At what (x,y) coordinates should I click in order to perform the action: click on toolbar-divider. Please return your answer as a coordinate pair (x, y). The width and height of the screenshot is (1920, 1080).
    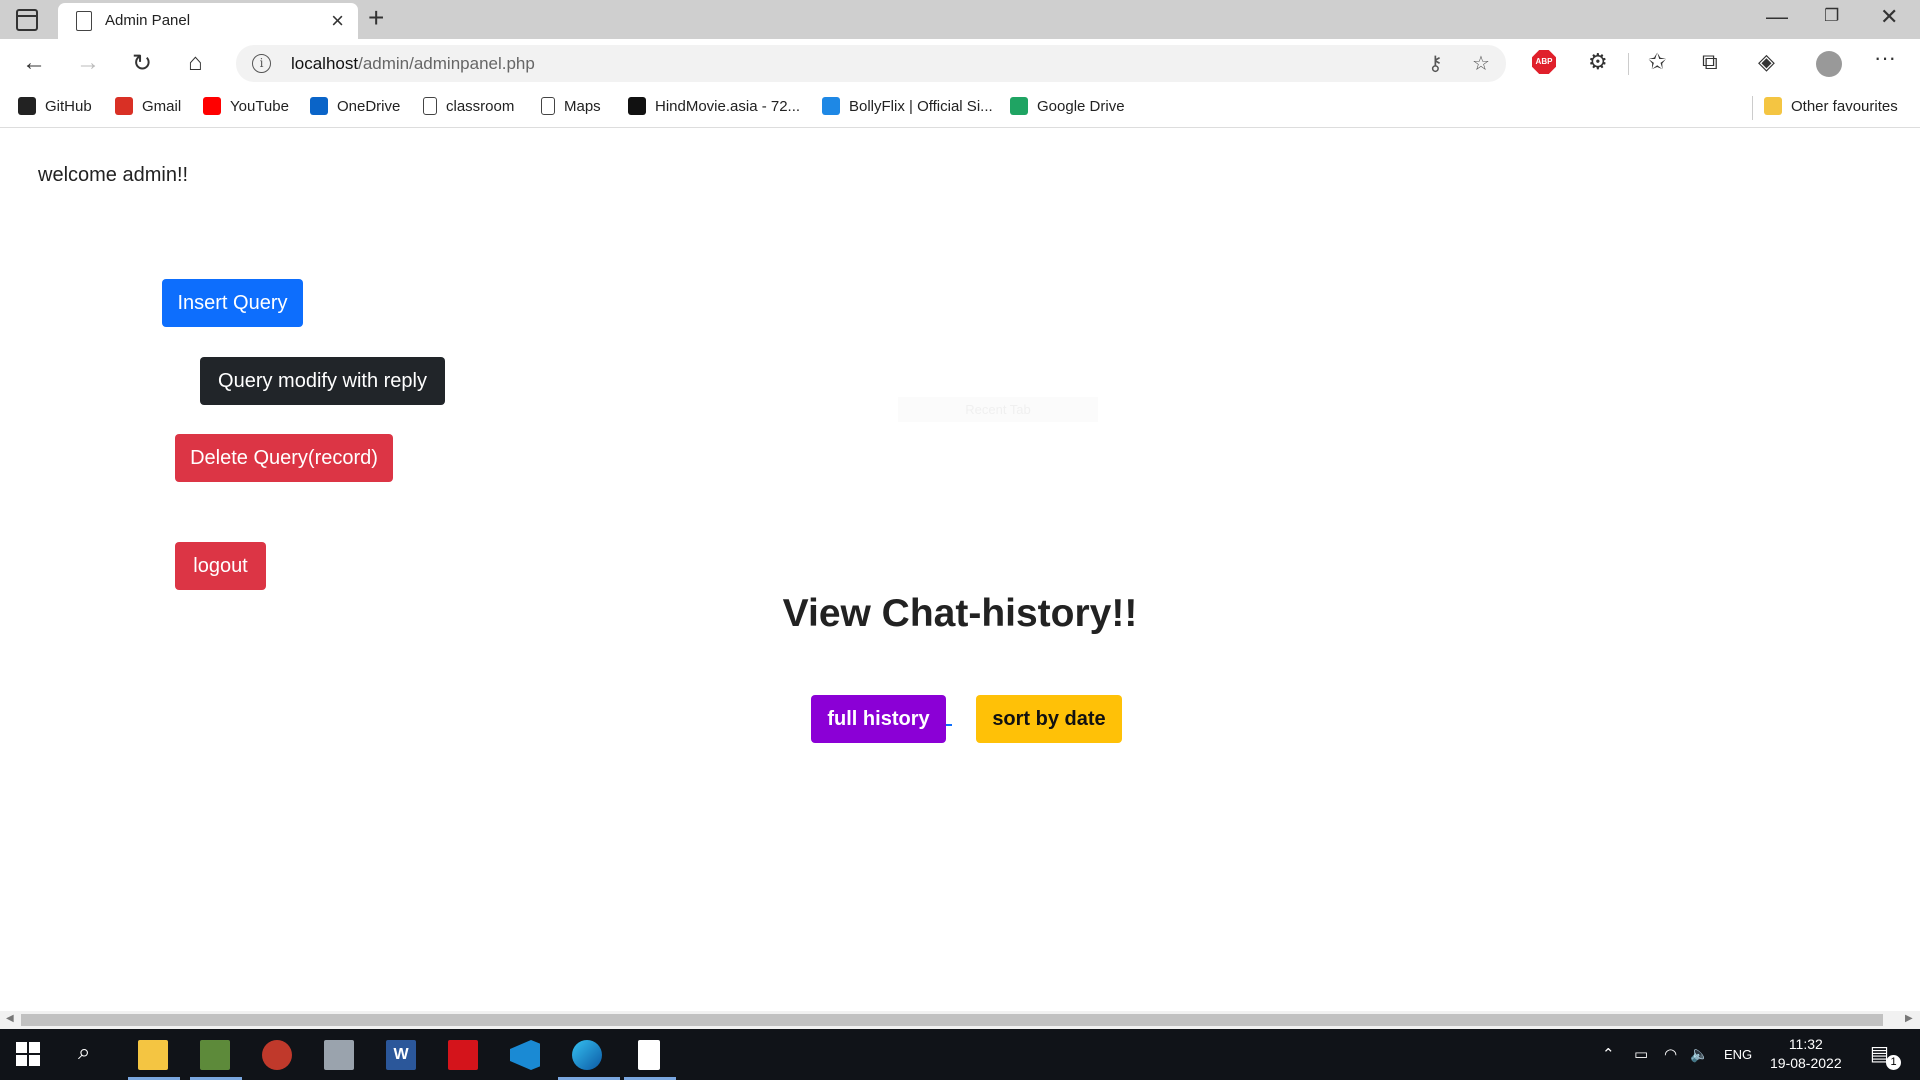
    Looking at the image, I should click on (1628, 64).